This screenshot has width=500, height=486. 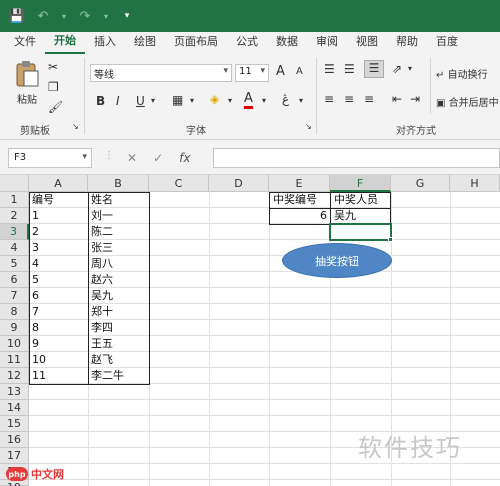 I want to click on column-header-f: F, so click(x=360, y=183).